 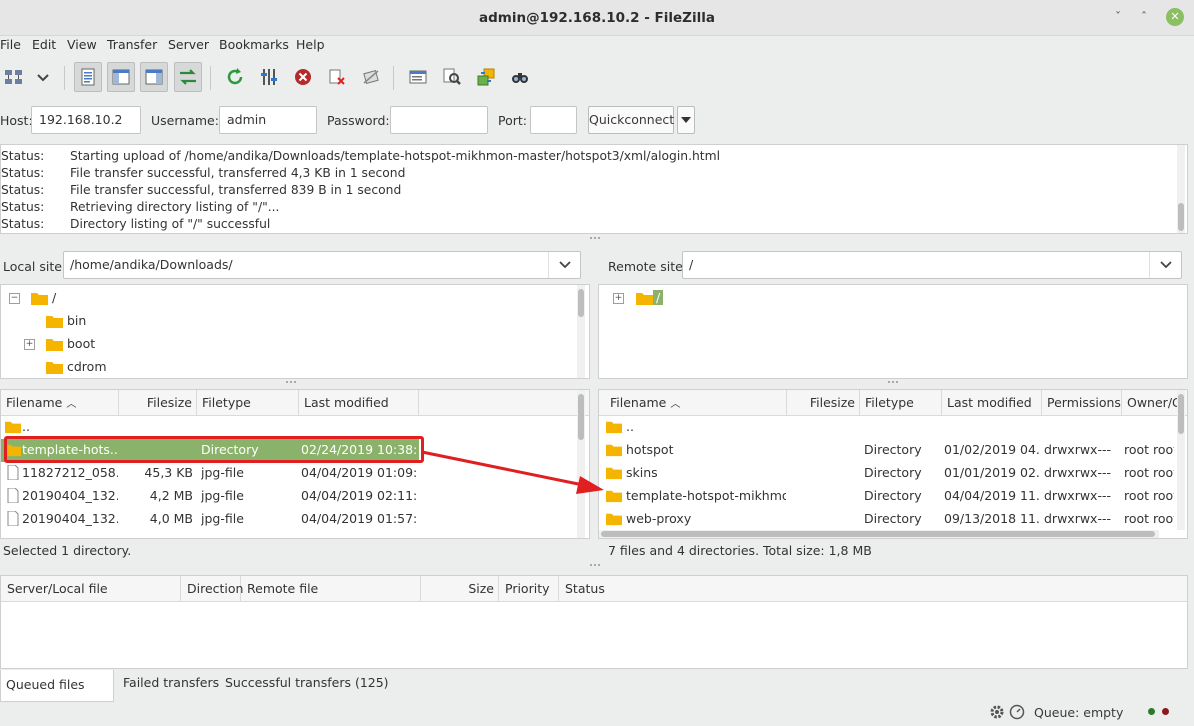 I want to click on tab-queued-files: Queued files, so click(x=57, y=686).